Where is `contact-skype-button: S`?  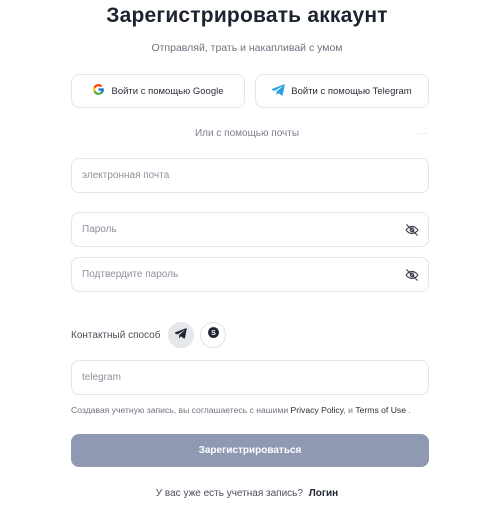
contact-skype-button: S is located at coordinates (213, 335).